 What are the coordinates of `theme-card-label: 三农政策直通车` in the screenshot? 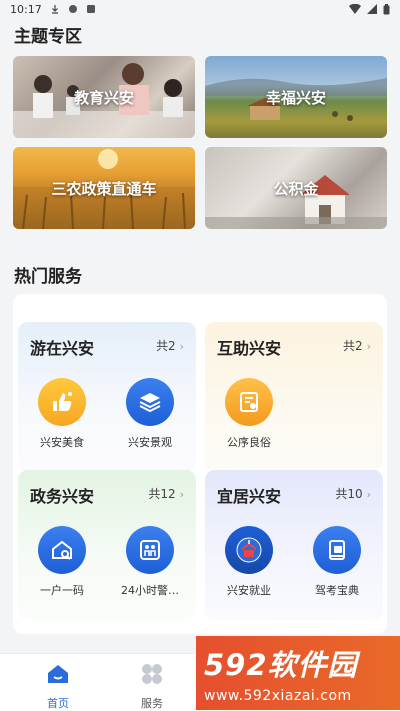 It's located at (104, 188).